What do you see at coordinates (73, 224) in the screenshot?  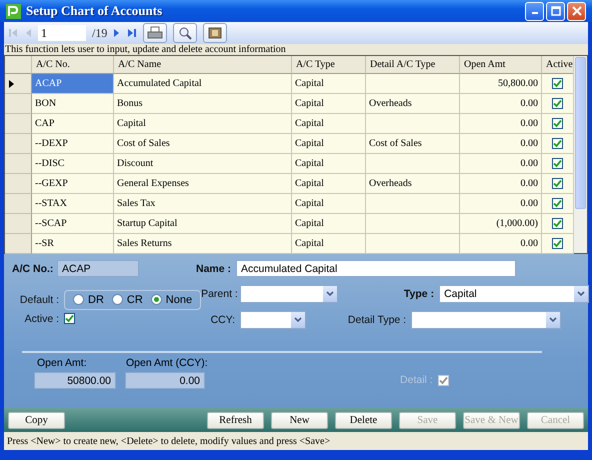 I see `table-cell: --SCAP` at bounding box center [73, 224].